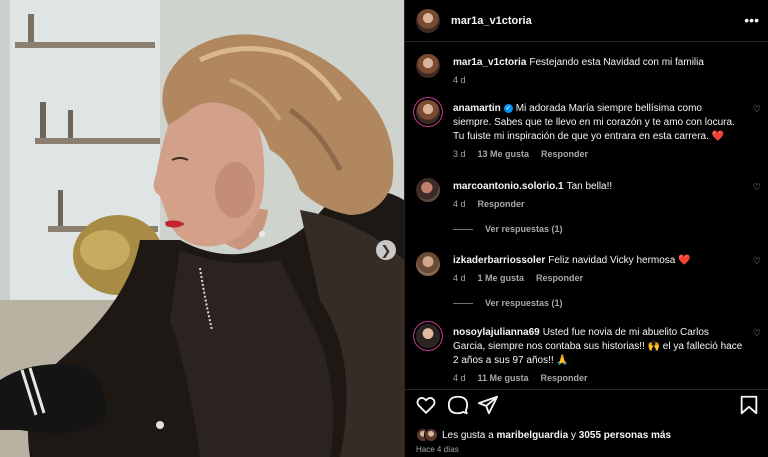 The width and height of the screenshot is (768, 457). Describe the element at coordinates (499, 260) in the screenshot. I see `comment-username: izkaderbarriossoler` at that location.